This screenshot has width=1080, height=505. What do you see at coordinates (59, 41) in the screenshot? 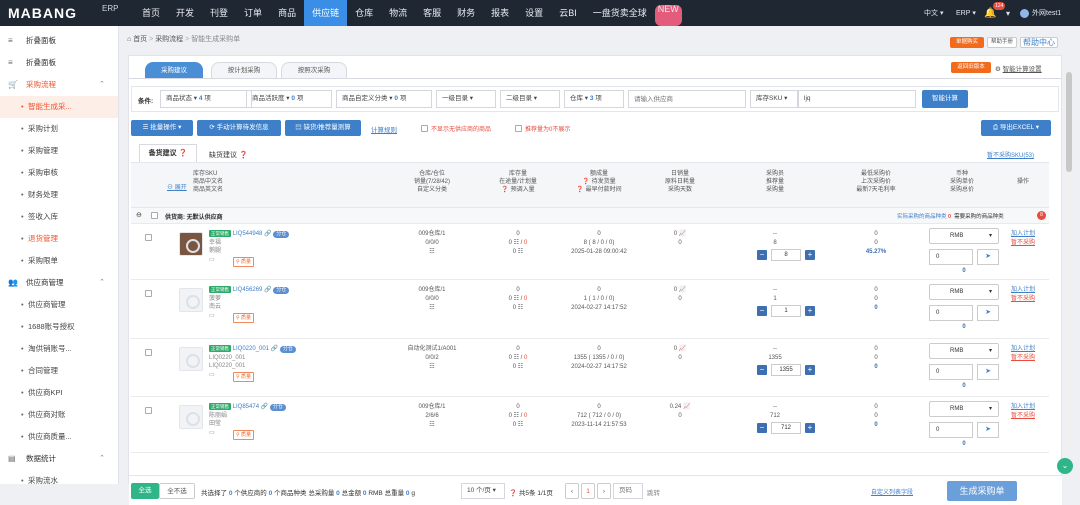
I see `sidebar-item: ≡ 折叠面板` at bounding box center [59, 41].